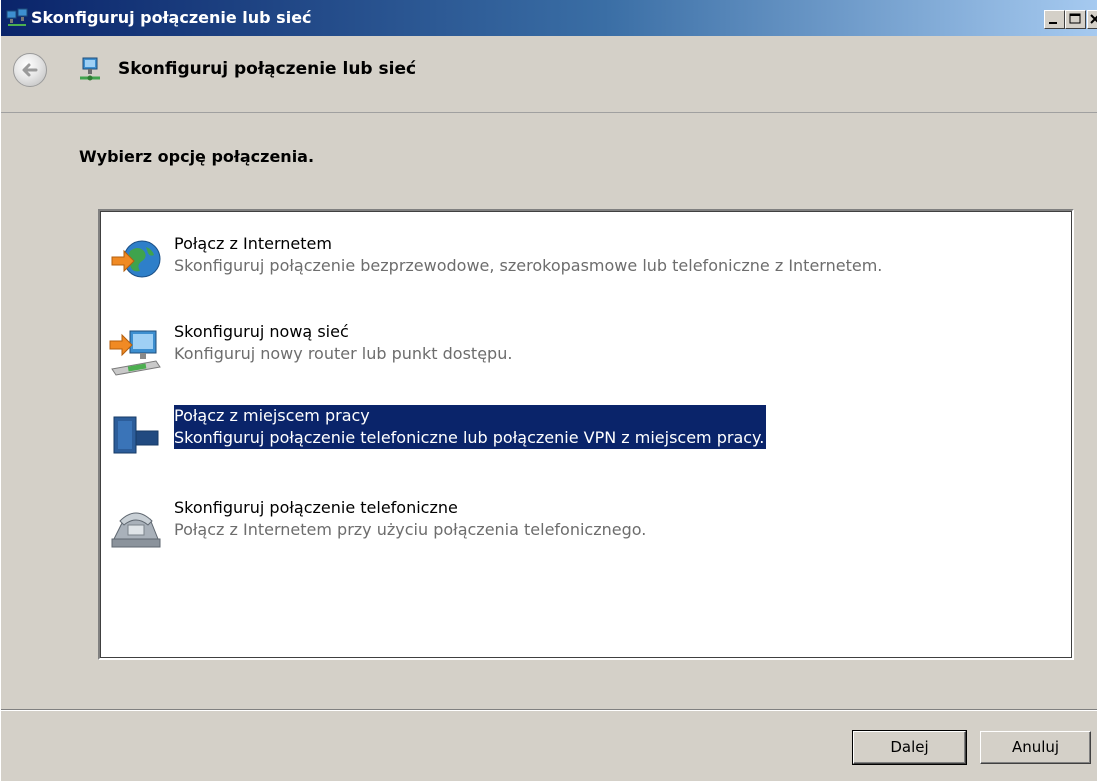  What do you see at coordinates (267, 69) in the screenshot?
I see `page-title: Skonfiguruj połączenie lub sieć` at bounding box center [267, 69].